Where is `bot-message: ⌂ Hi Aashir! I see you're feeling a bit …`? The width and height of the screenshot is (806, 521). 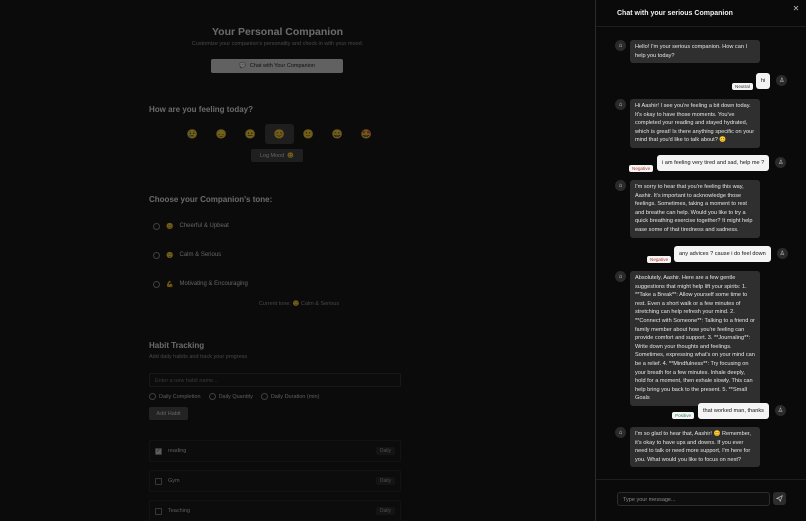
bot-message: ⌂ Hi Aashir! I see you're feeling a bit … is located at coordinates (687, 123).